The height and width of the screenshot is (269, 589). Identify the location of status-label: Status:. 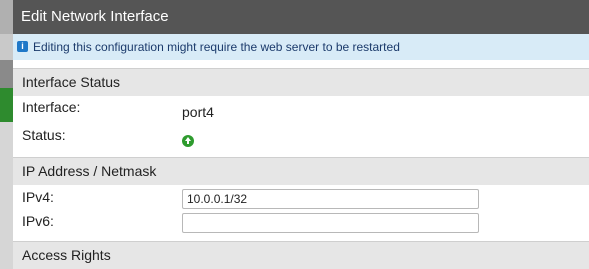
(44, 135).